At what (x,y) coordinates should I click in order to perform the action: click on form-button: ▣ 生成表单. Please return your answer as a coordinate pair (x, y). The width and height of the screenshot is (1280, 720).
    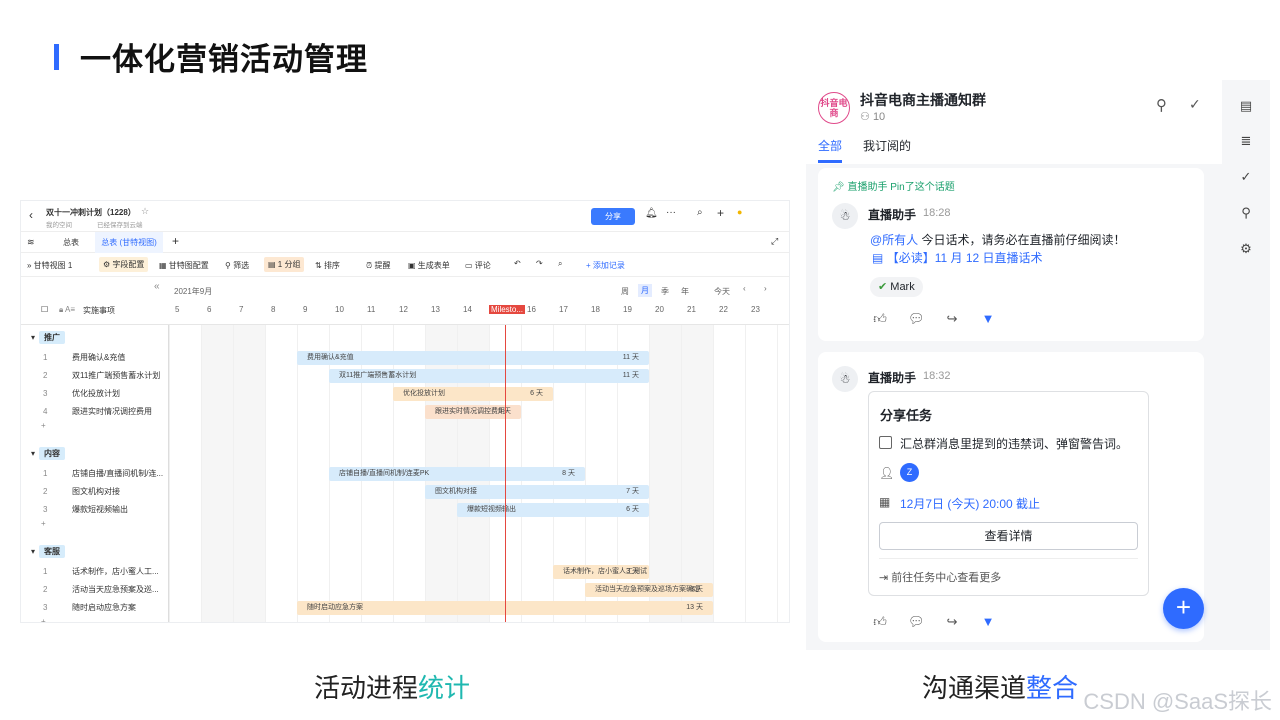
    Looking at the image, I should click on (429, 265).